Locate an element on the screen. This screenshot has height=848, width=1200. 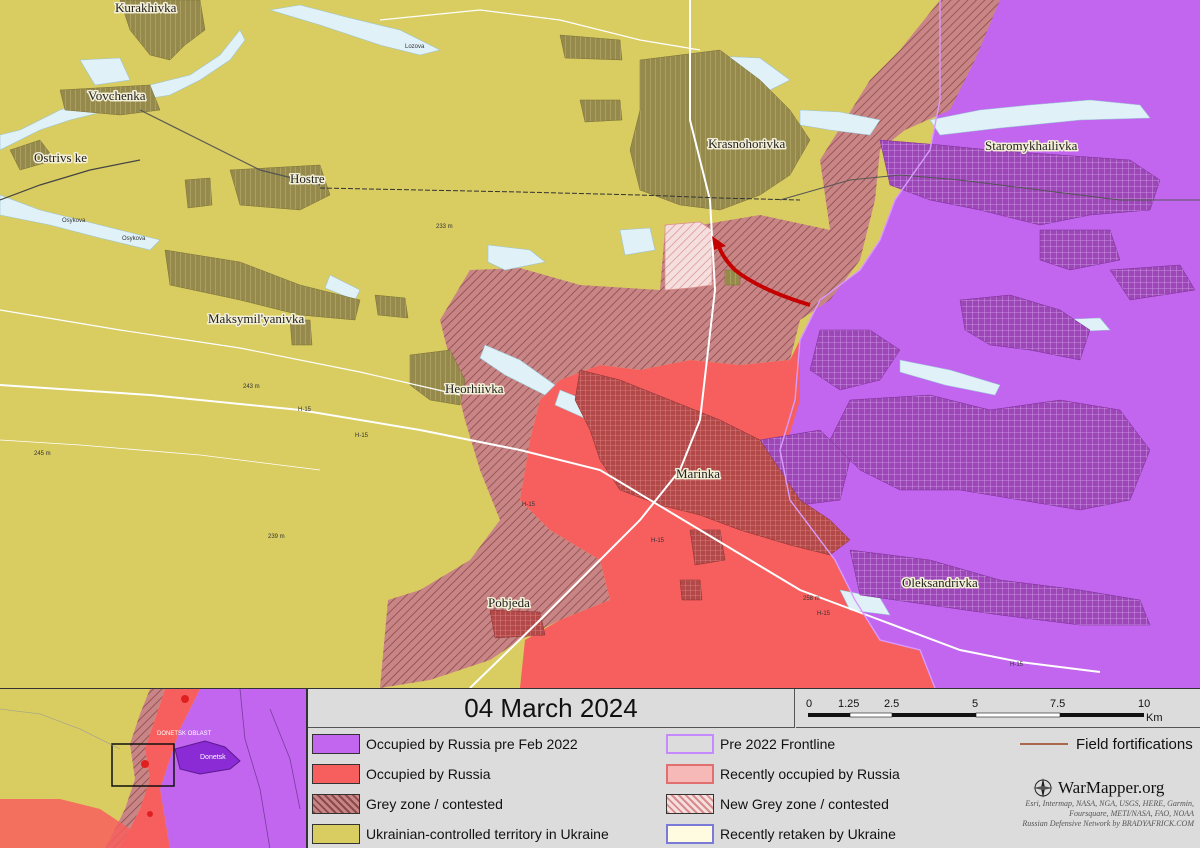
credit-line: Foursquare, METI/NASA, FAO, NOAA is located at coordinates (1131, 813).